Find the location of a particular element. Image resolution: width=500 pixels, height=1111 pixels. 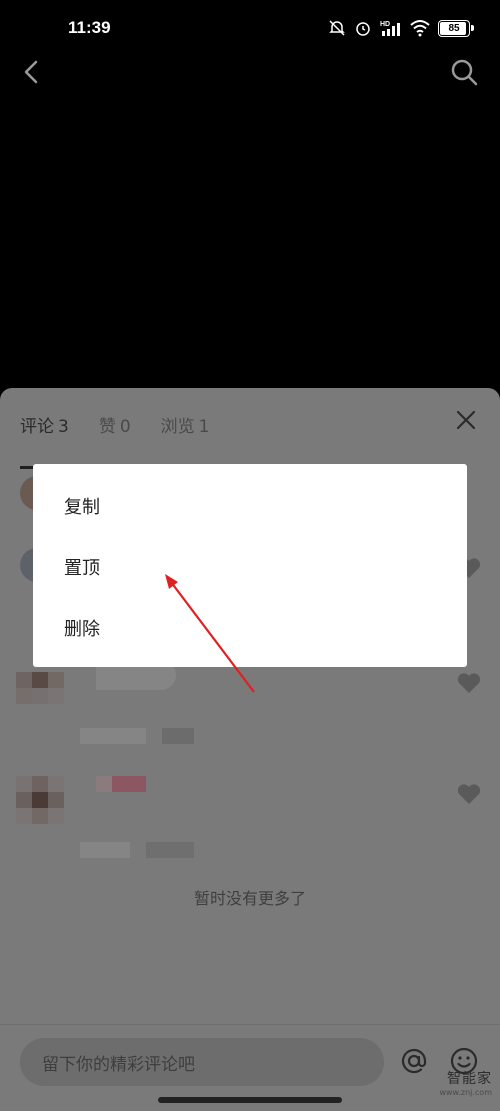

comment-tabs: 评论 3 赞0 浏览 1 is located at coordinates (115, 440).